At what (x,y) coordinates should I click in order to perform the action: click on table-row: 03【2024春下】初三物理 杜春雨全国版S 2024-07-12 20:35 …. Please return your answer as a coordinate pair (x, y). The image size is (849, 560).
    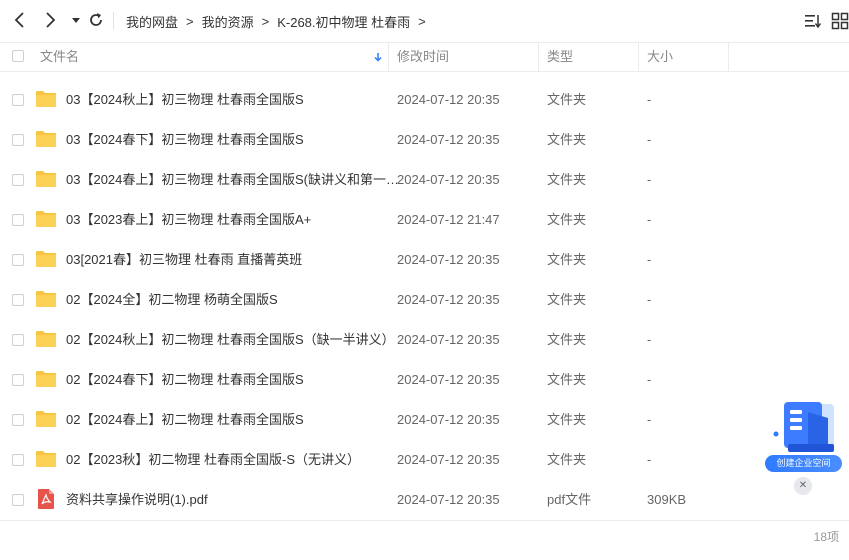
    Looking at the image, I should click on (424, 140).